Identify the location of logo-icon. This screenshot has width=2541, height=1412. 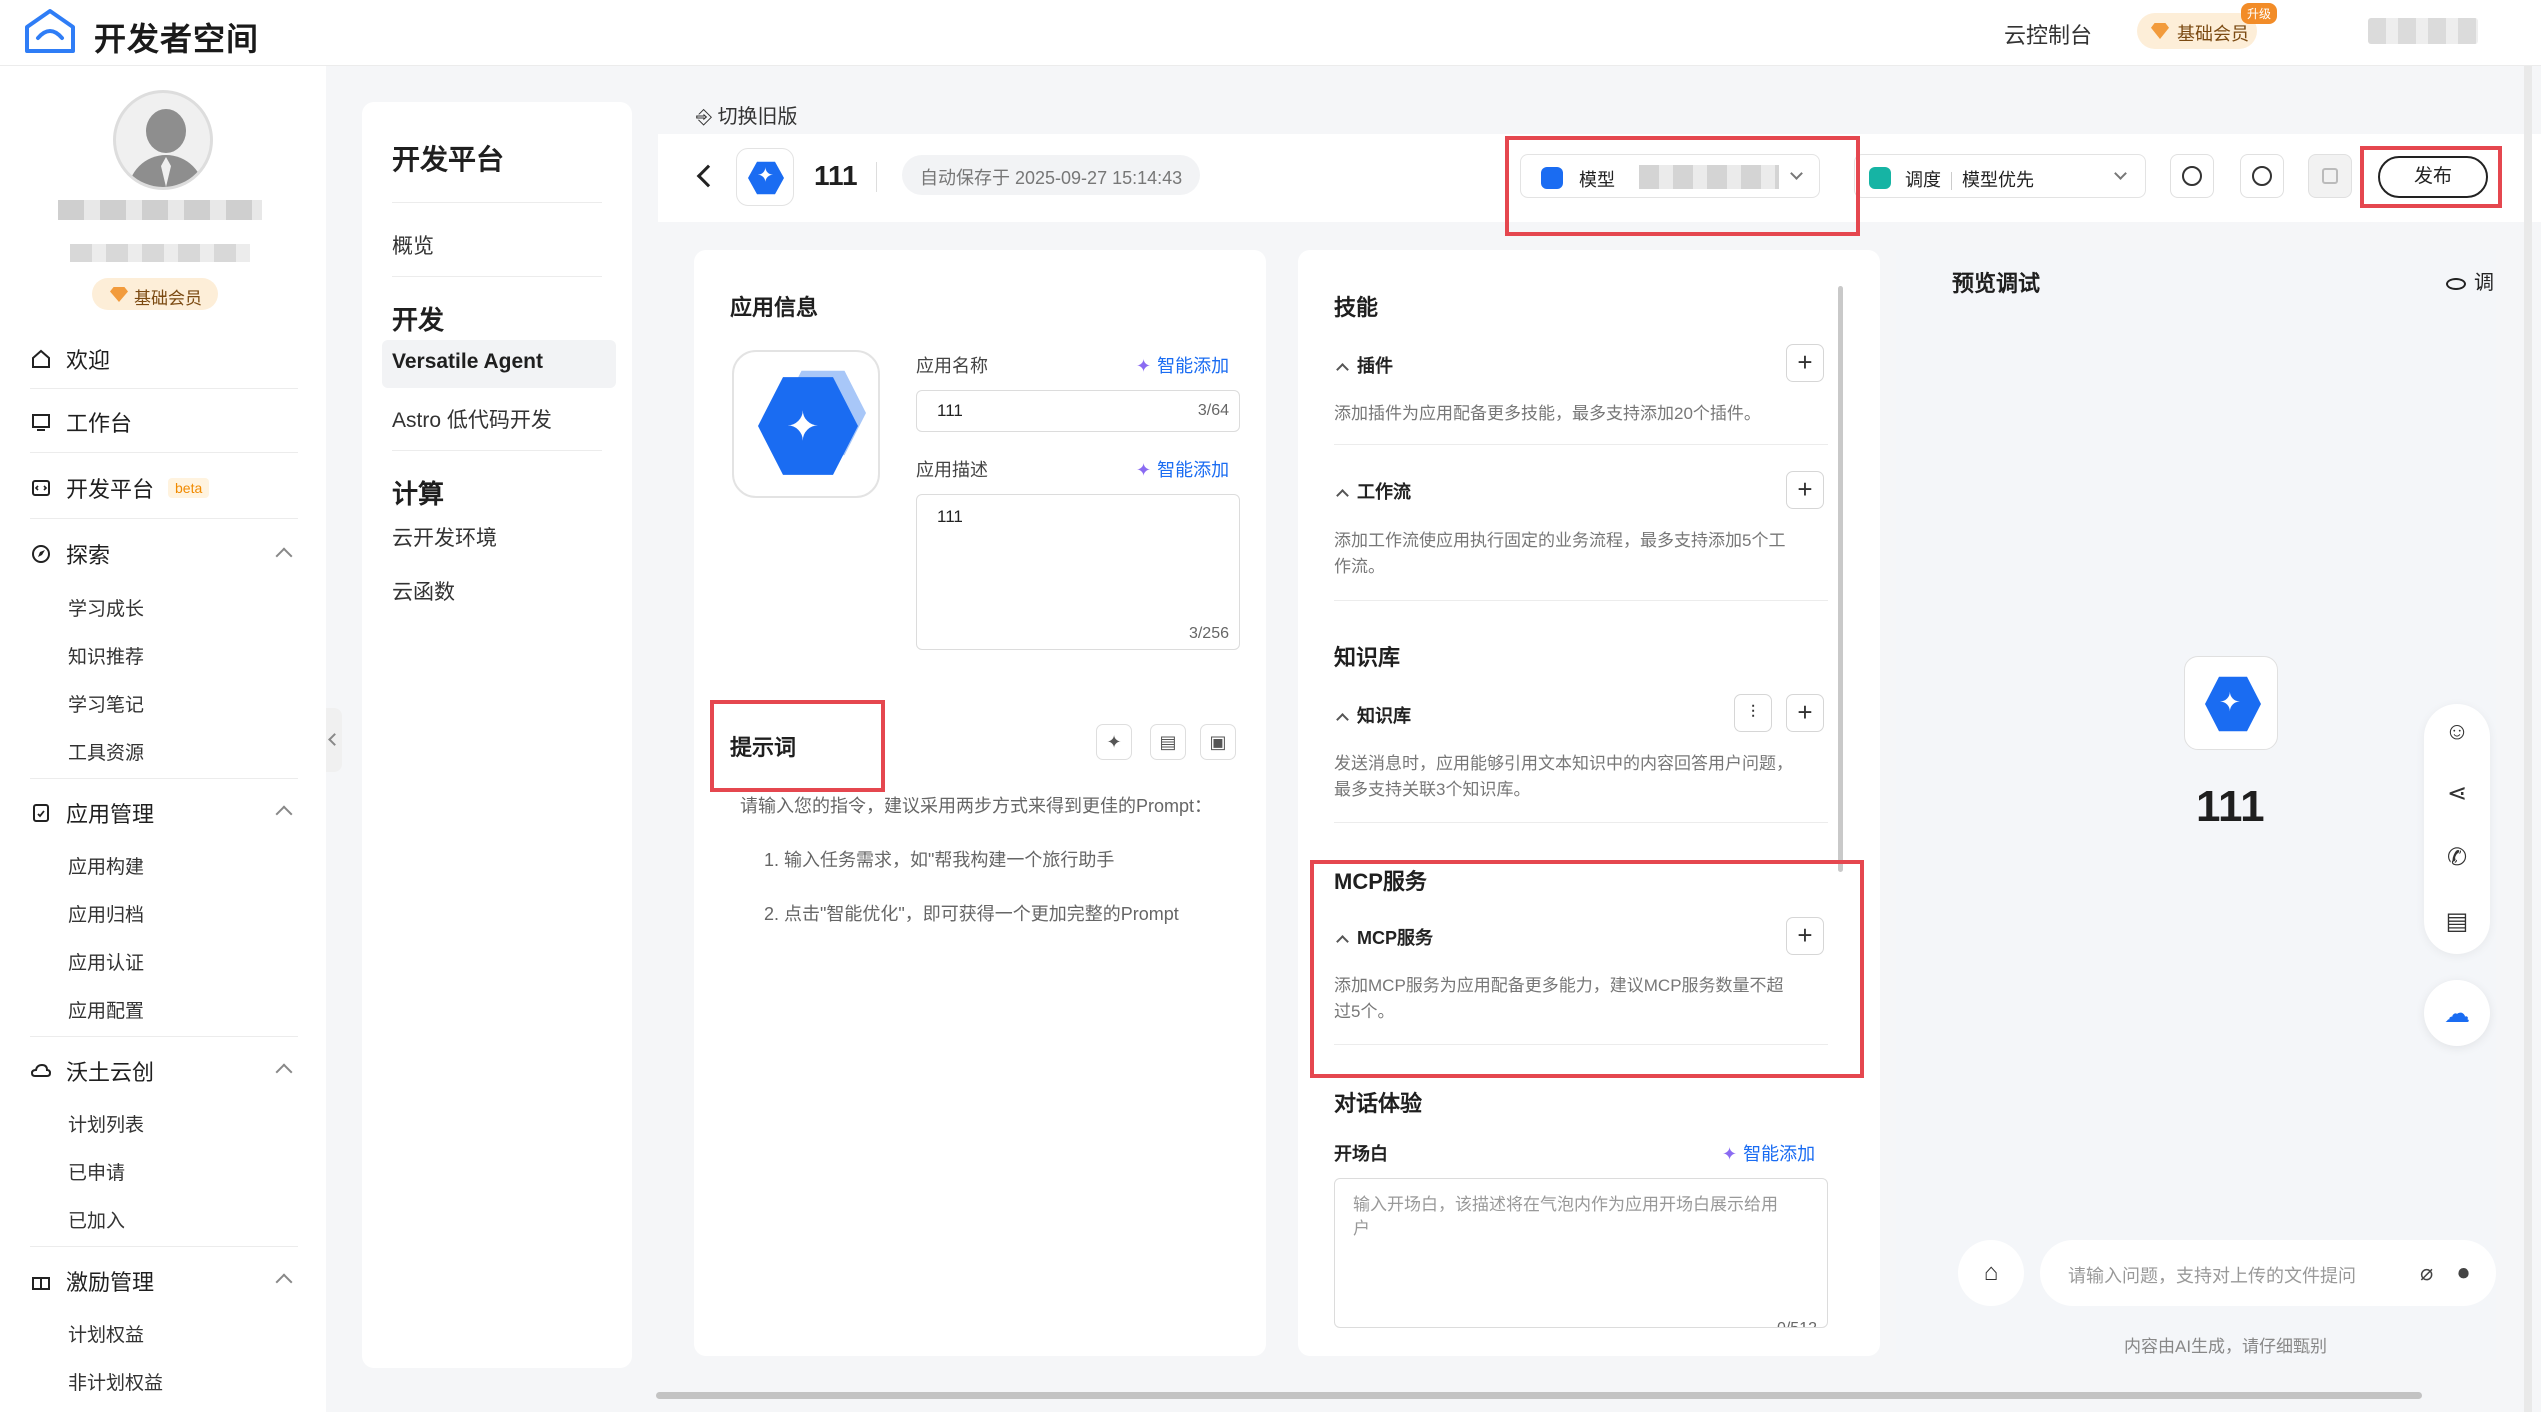
(50, 31).